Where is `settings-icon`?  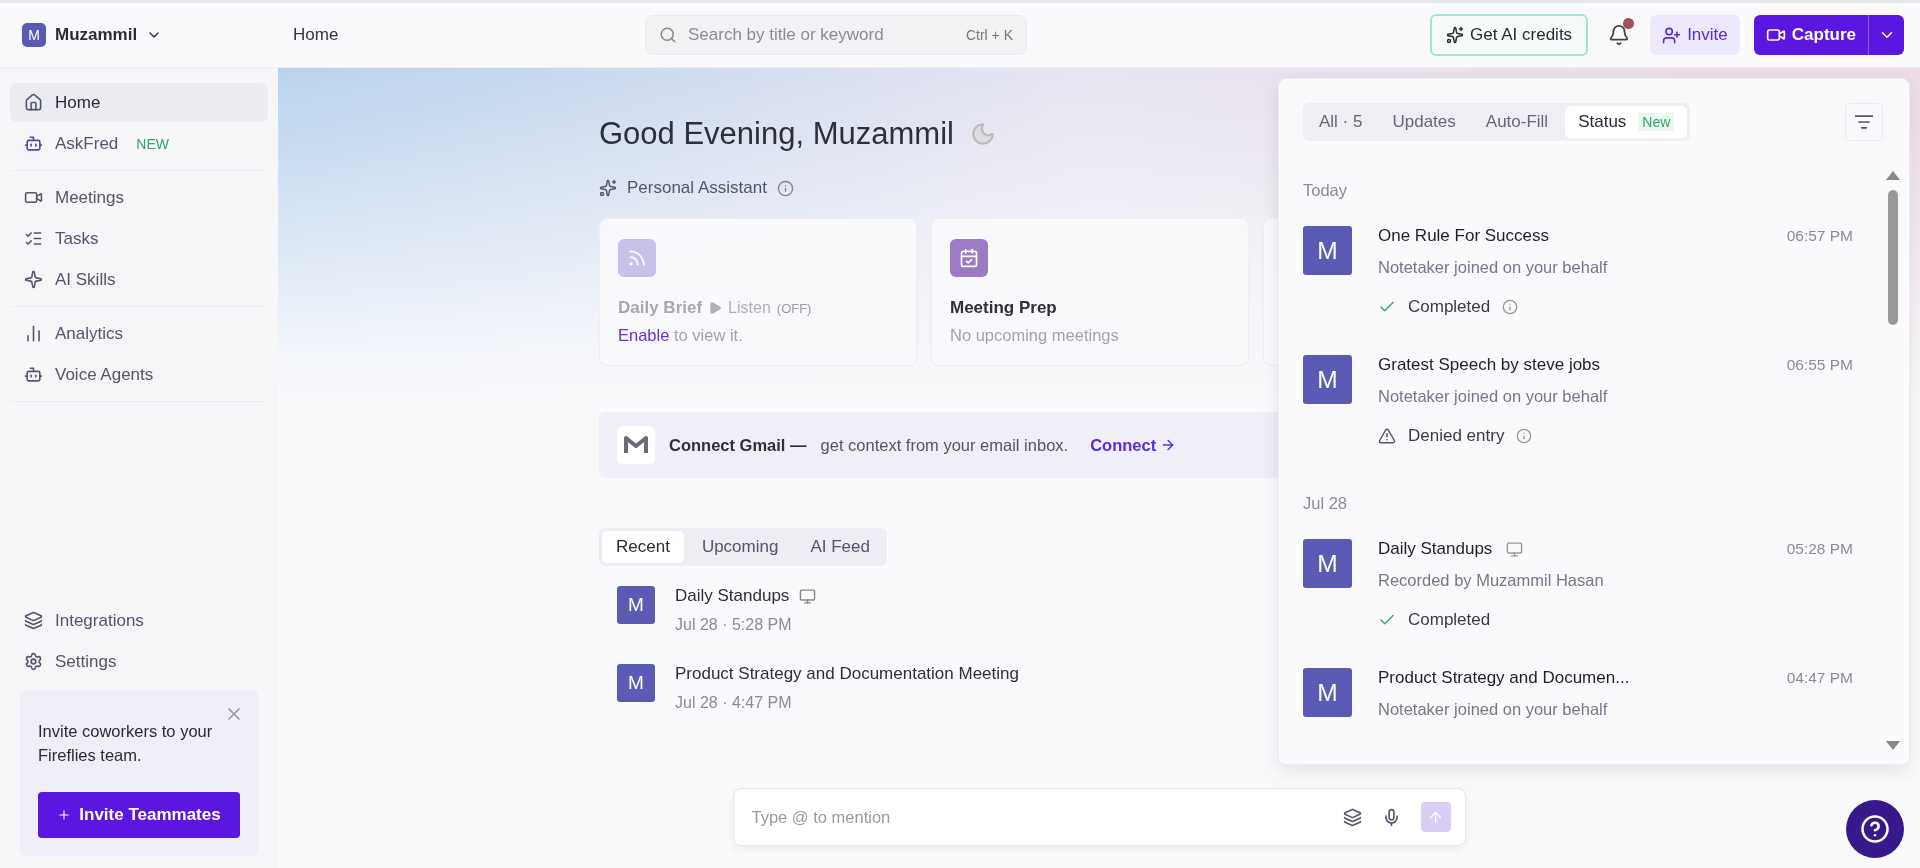 settings-icon is located at coordinates (33, 662).